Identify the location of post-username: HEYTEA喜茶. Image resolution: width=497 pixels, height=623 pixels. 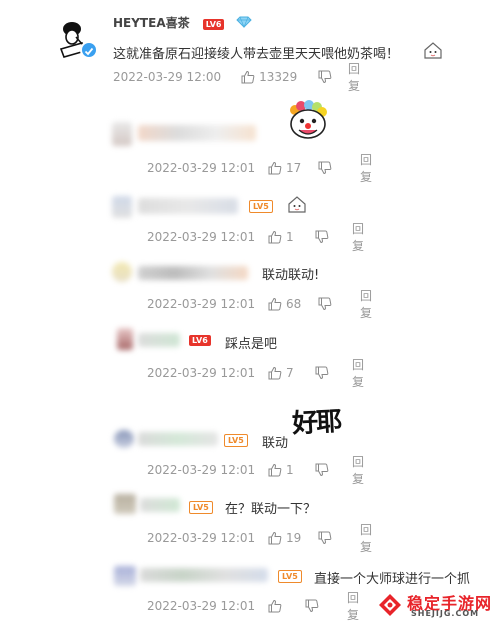
(151, 23).